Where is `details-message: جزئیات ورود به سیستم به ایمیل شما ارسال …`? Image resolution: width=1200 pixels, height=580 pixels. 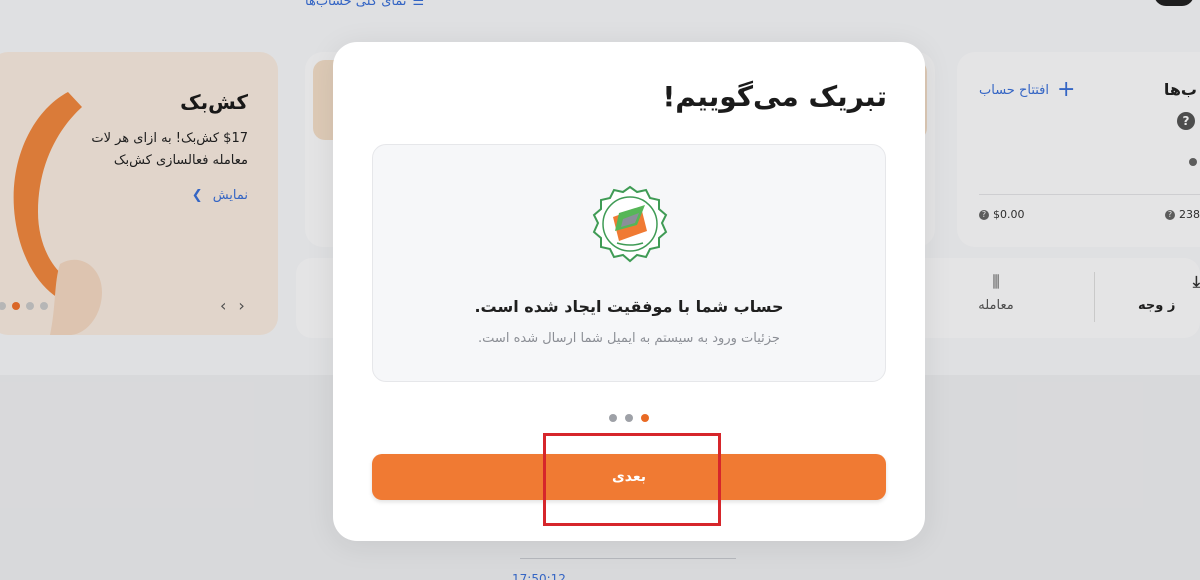
details-message: جزئیات ورود به سیستم به ایمیل شما ارسال … is located at coordinates (629, 338).